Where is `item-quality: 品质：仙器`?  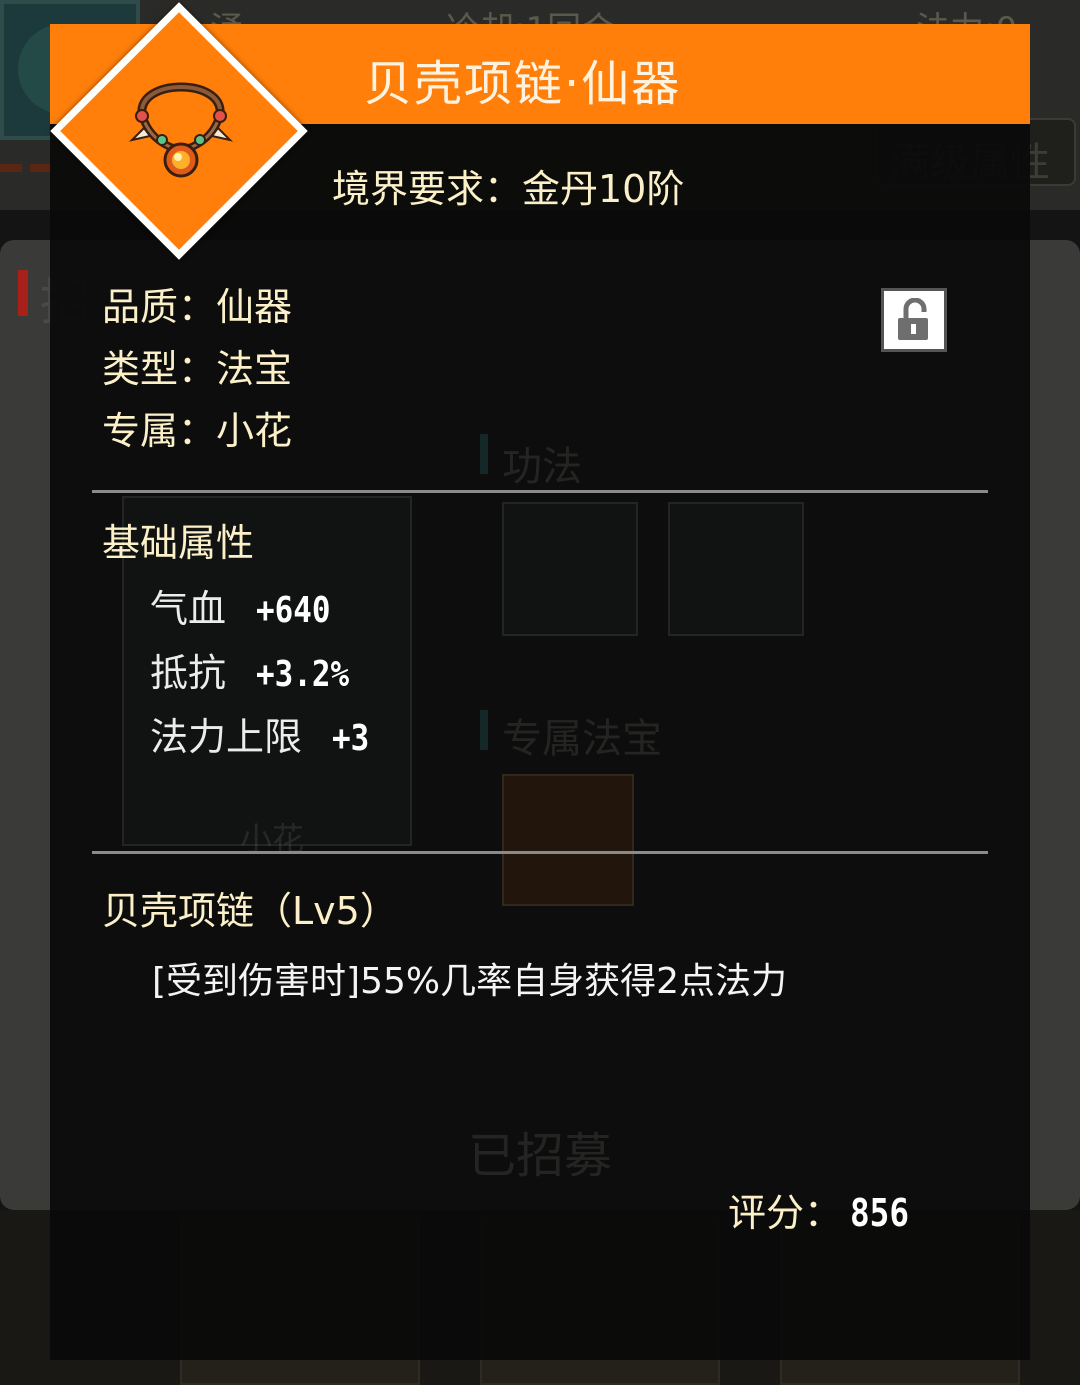 item-quality: 品质：仙器 is located at coordinates (197, 307).